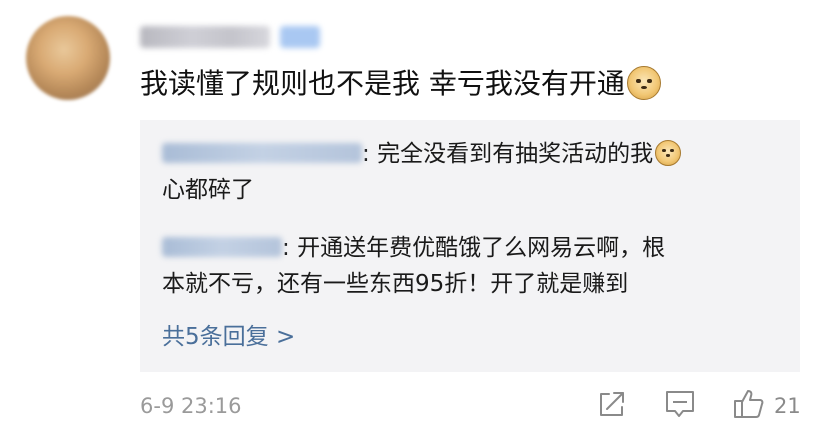 The width and height of the screenshot is (827, 438). I want to click on like-button: 21, so click(766, 406).